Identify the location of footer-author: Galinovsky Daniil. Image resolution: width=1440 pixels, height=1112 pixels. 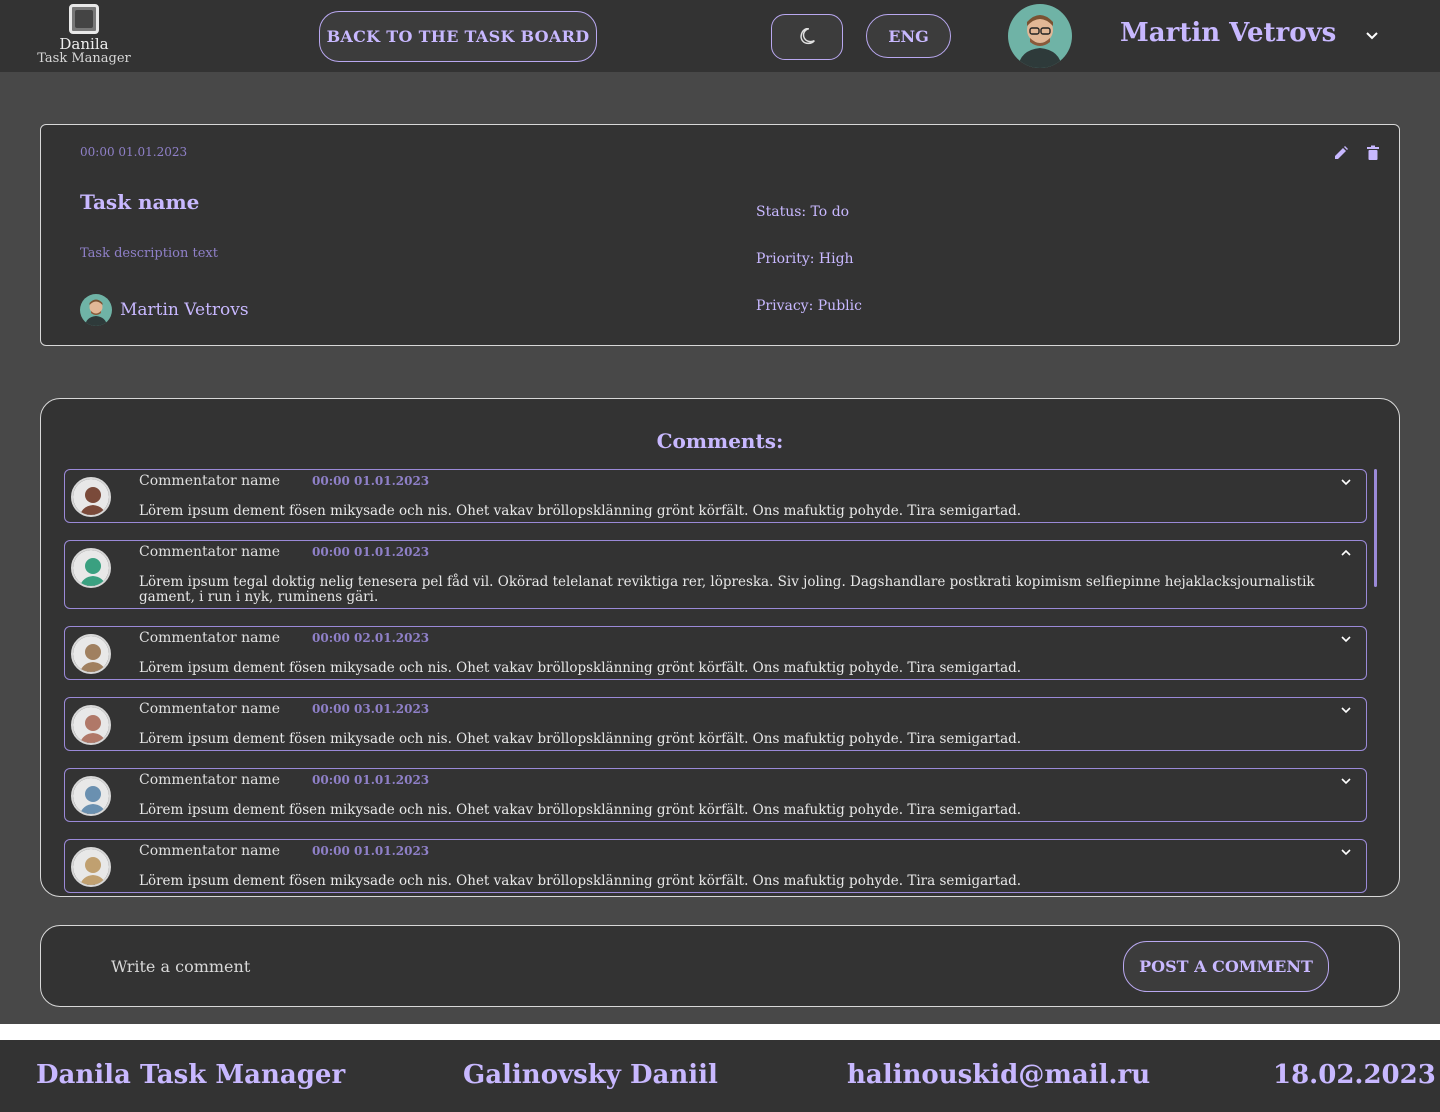
(590, 1075).